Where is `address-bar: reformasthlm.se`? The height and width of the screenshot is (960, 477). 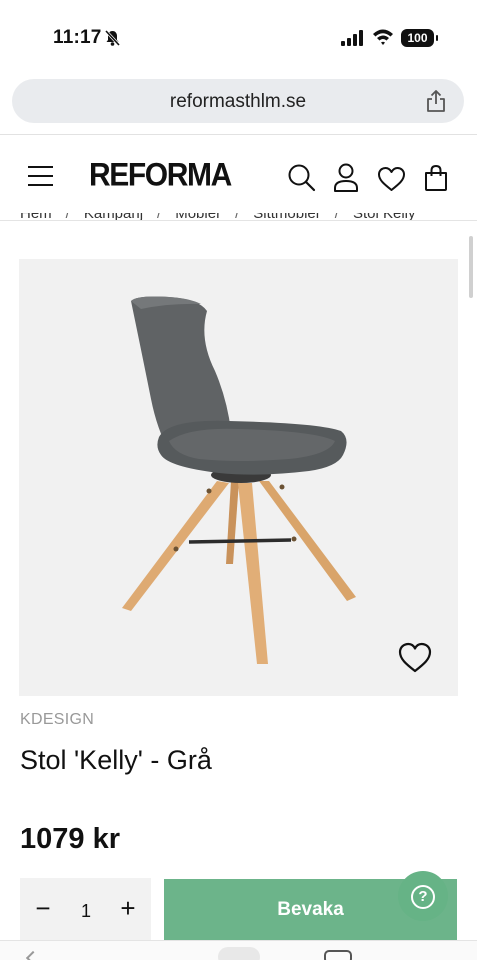
address-bar: reformasthlm.se is located at coordinates (238, 101).